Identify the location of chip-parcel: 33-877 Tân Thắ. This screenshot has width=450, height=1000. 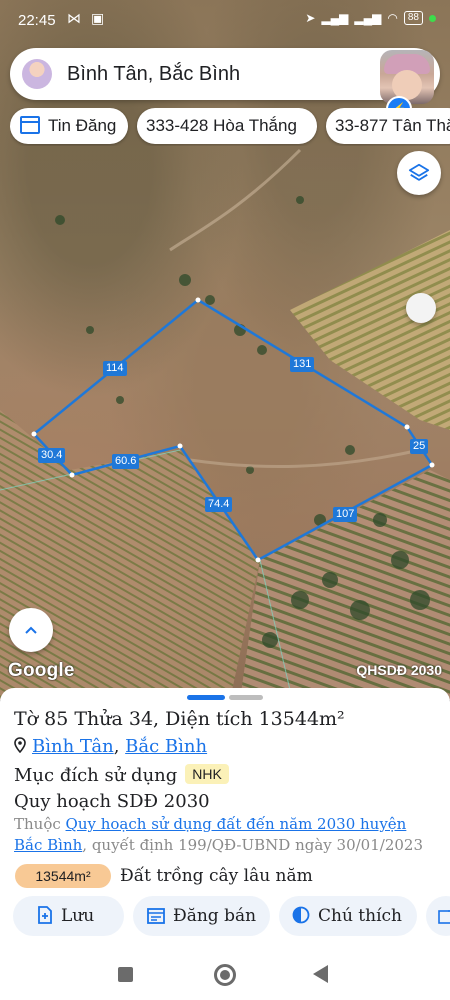
(388, 126).